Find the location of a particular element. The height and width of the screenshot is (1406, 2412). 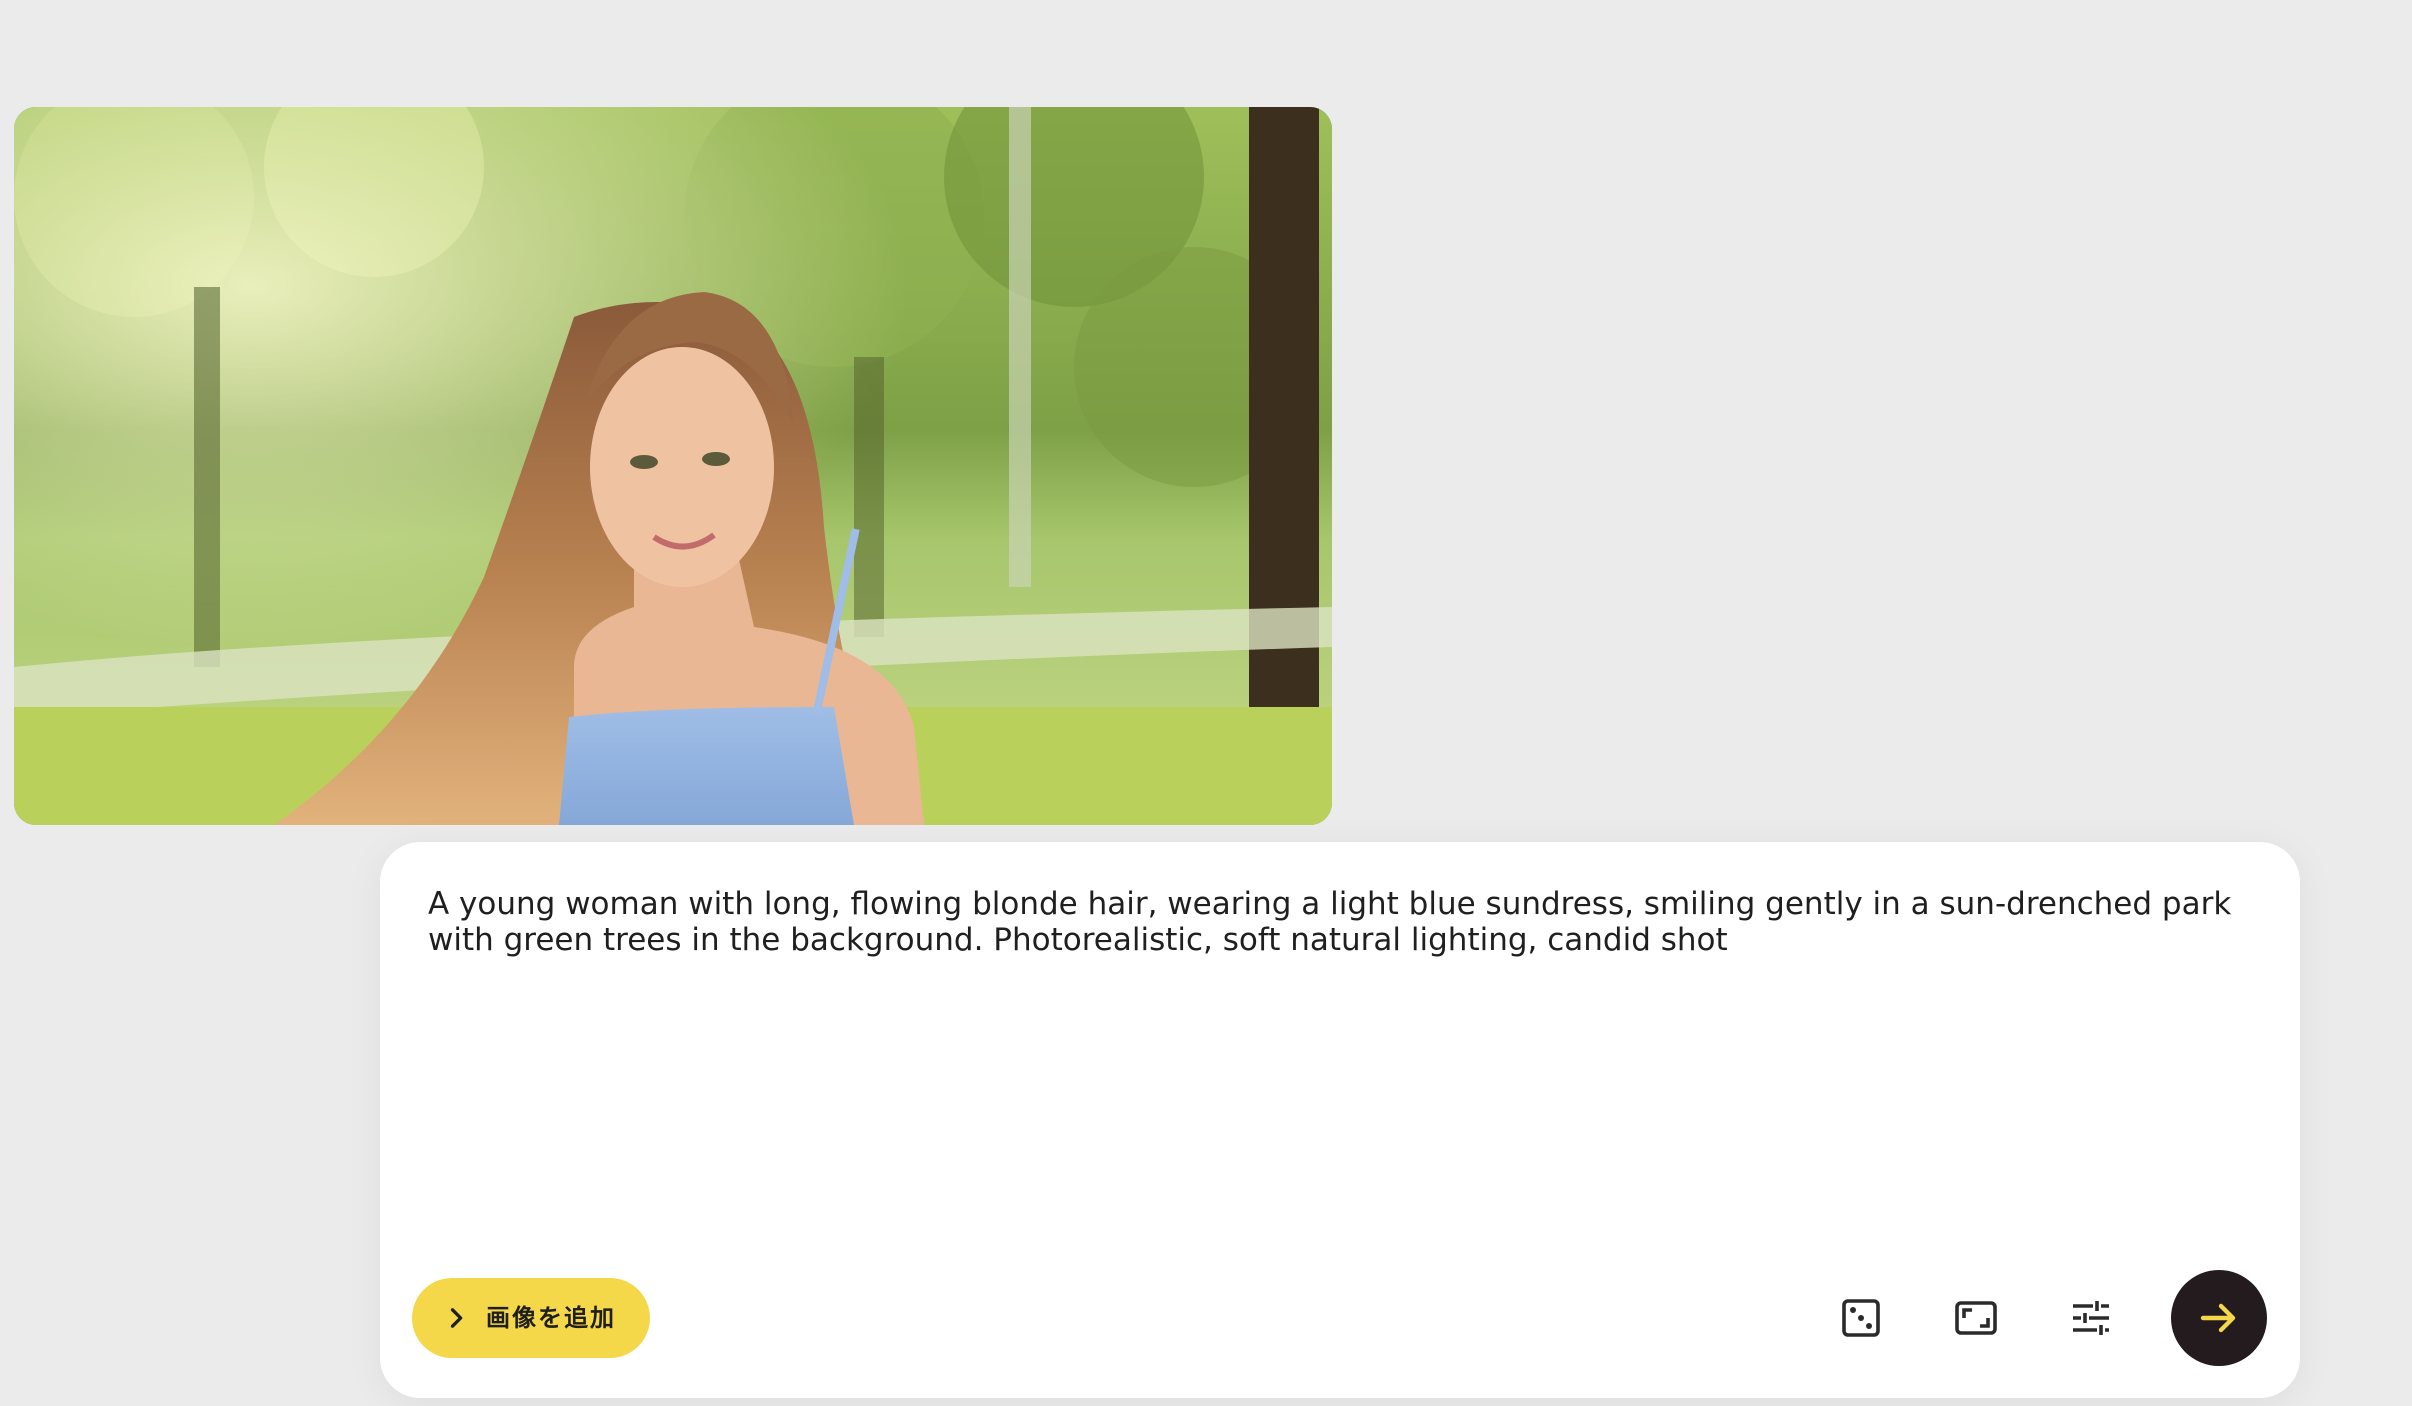

chevron-right-icon is located at coordinates (456, 1318).